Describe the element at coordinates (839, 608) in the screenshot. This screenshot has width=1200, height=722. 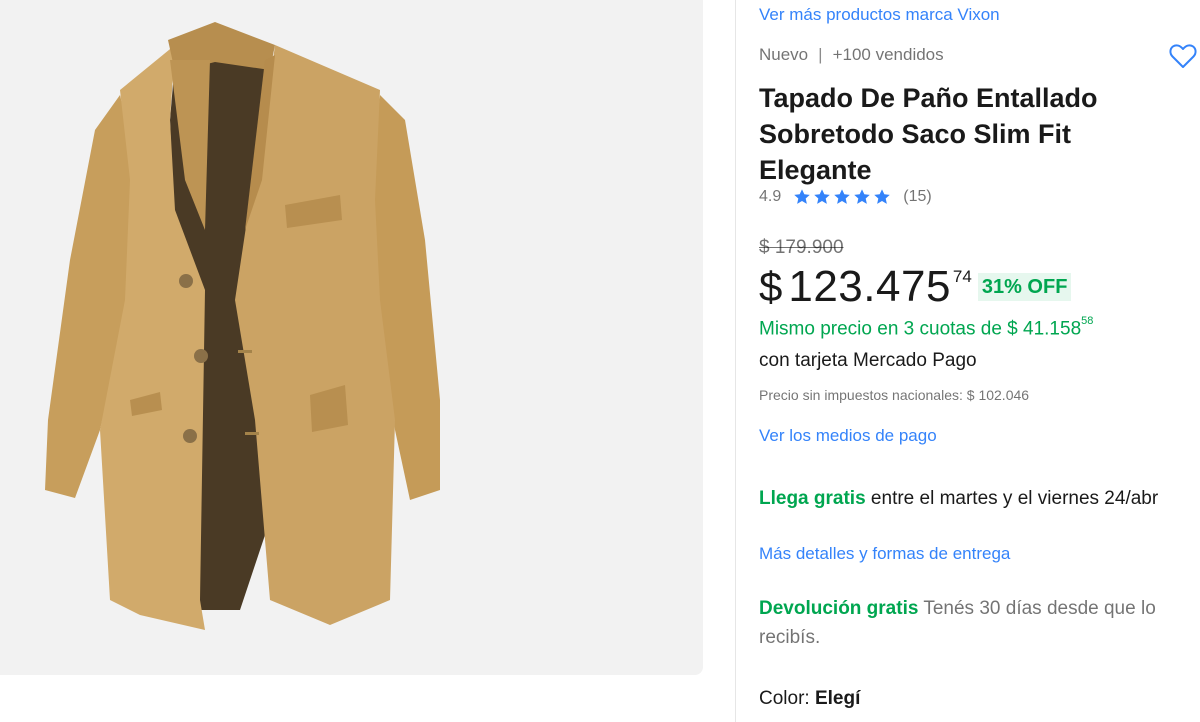
I see `free-returns-label: Devolución gratis` at that location.